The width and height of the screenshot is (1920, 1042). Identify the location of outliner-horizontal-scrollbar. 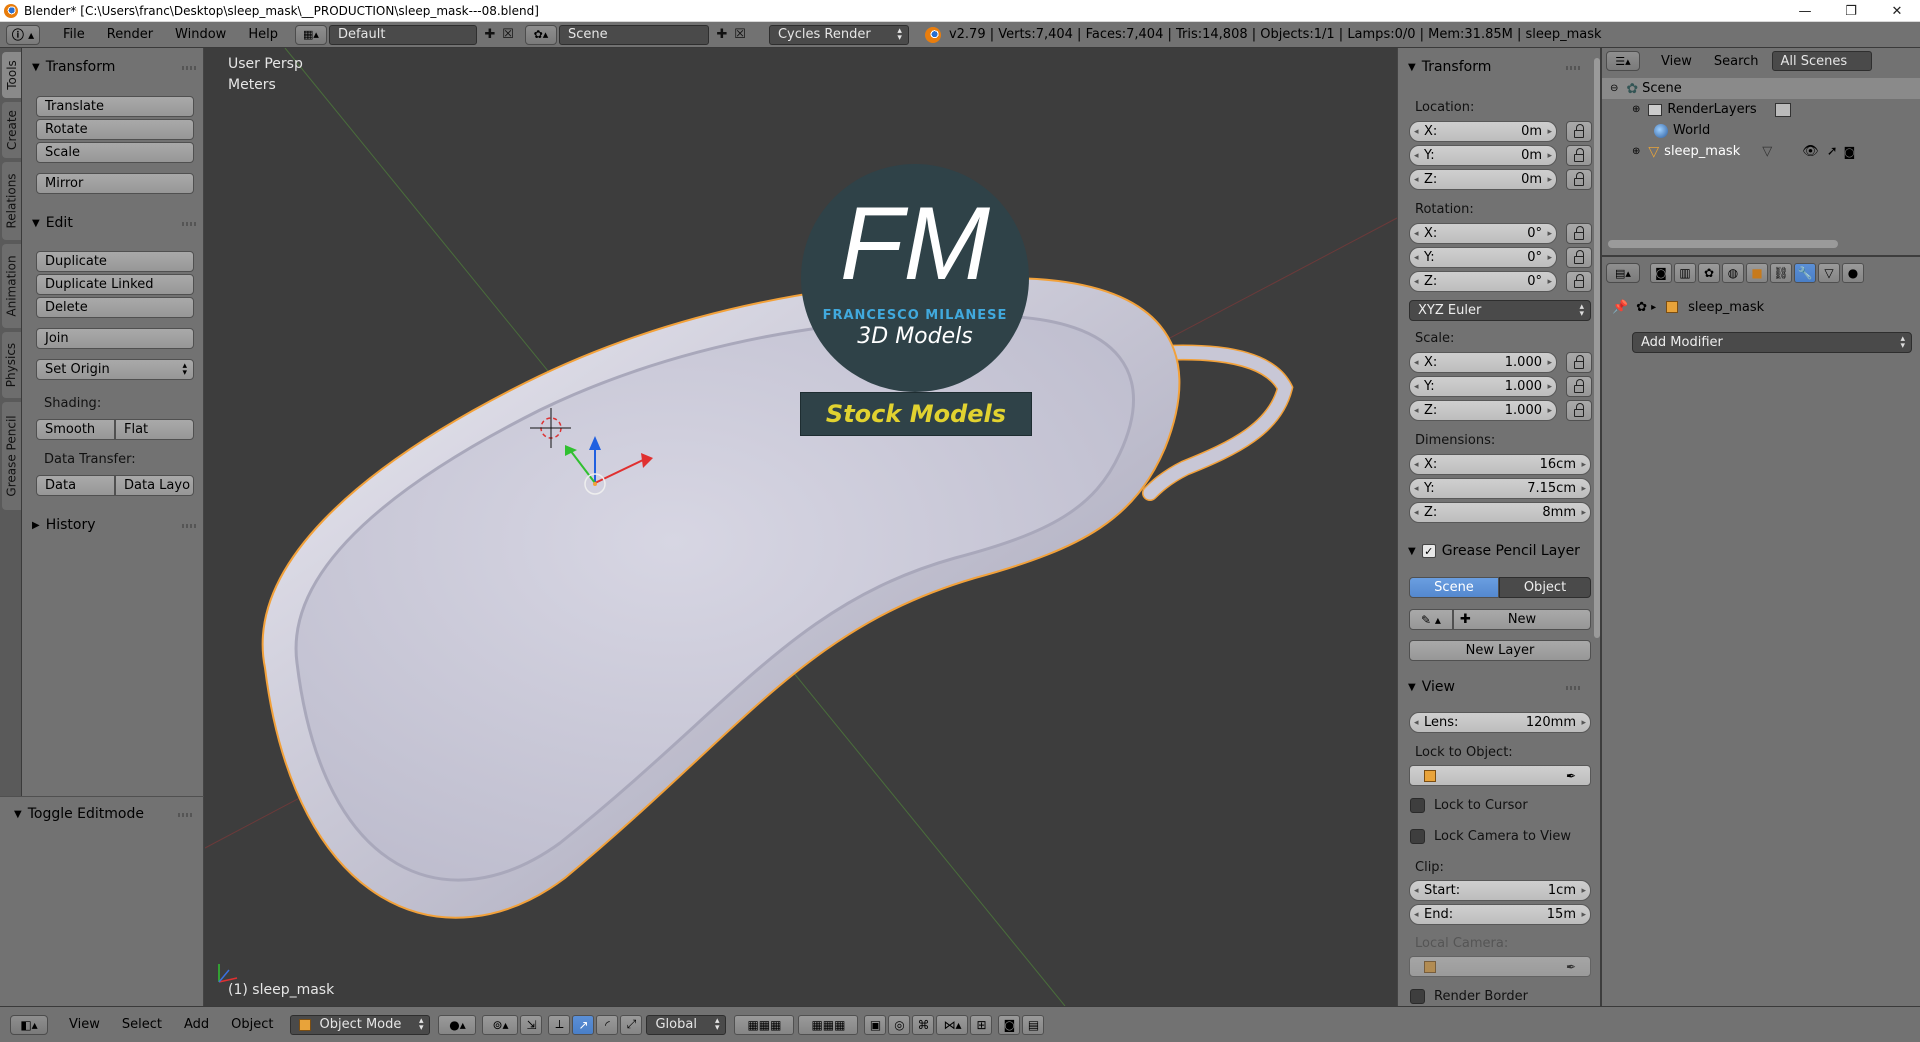
(1723, 244).